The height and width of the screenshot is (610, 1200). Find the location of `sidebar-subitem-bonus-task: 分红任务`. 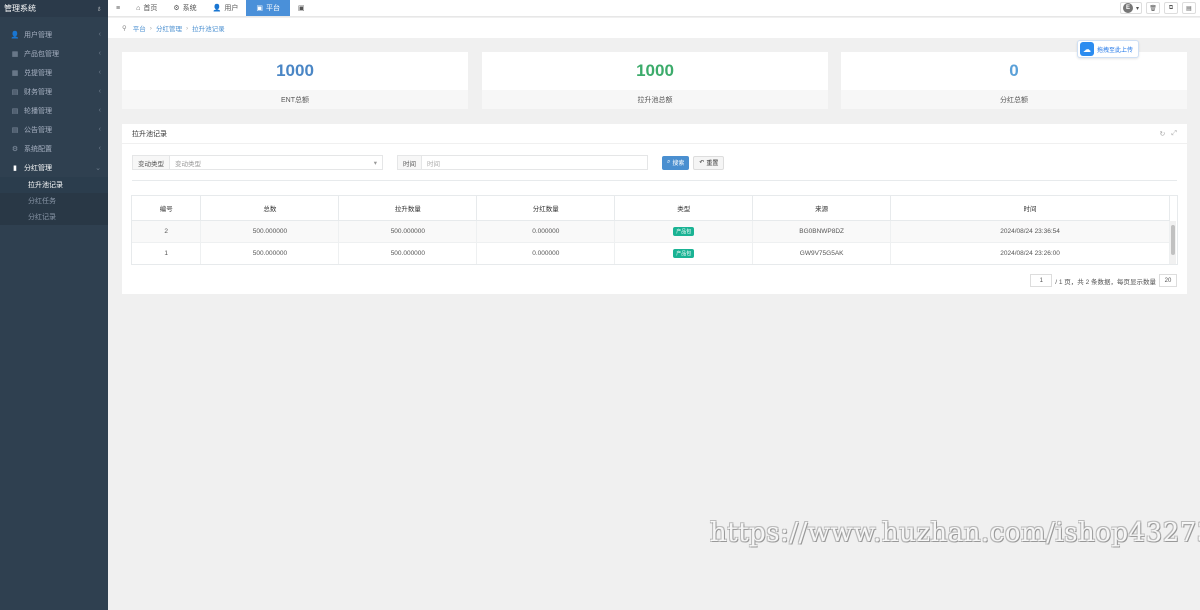

sidebar-subitem-bonus-task: 分红任务 is located at coordinates (54, 201).